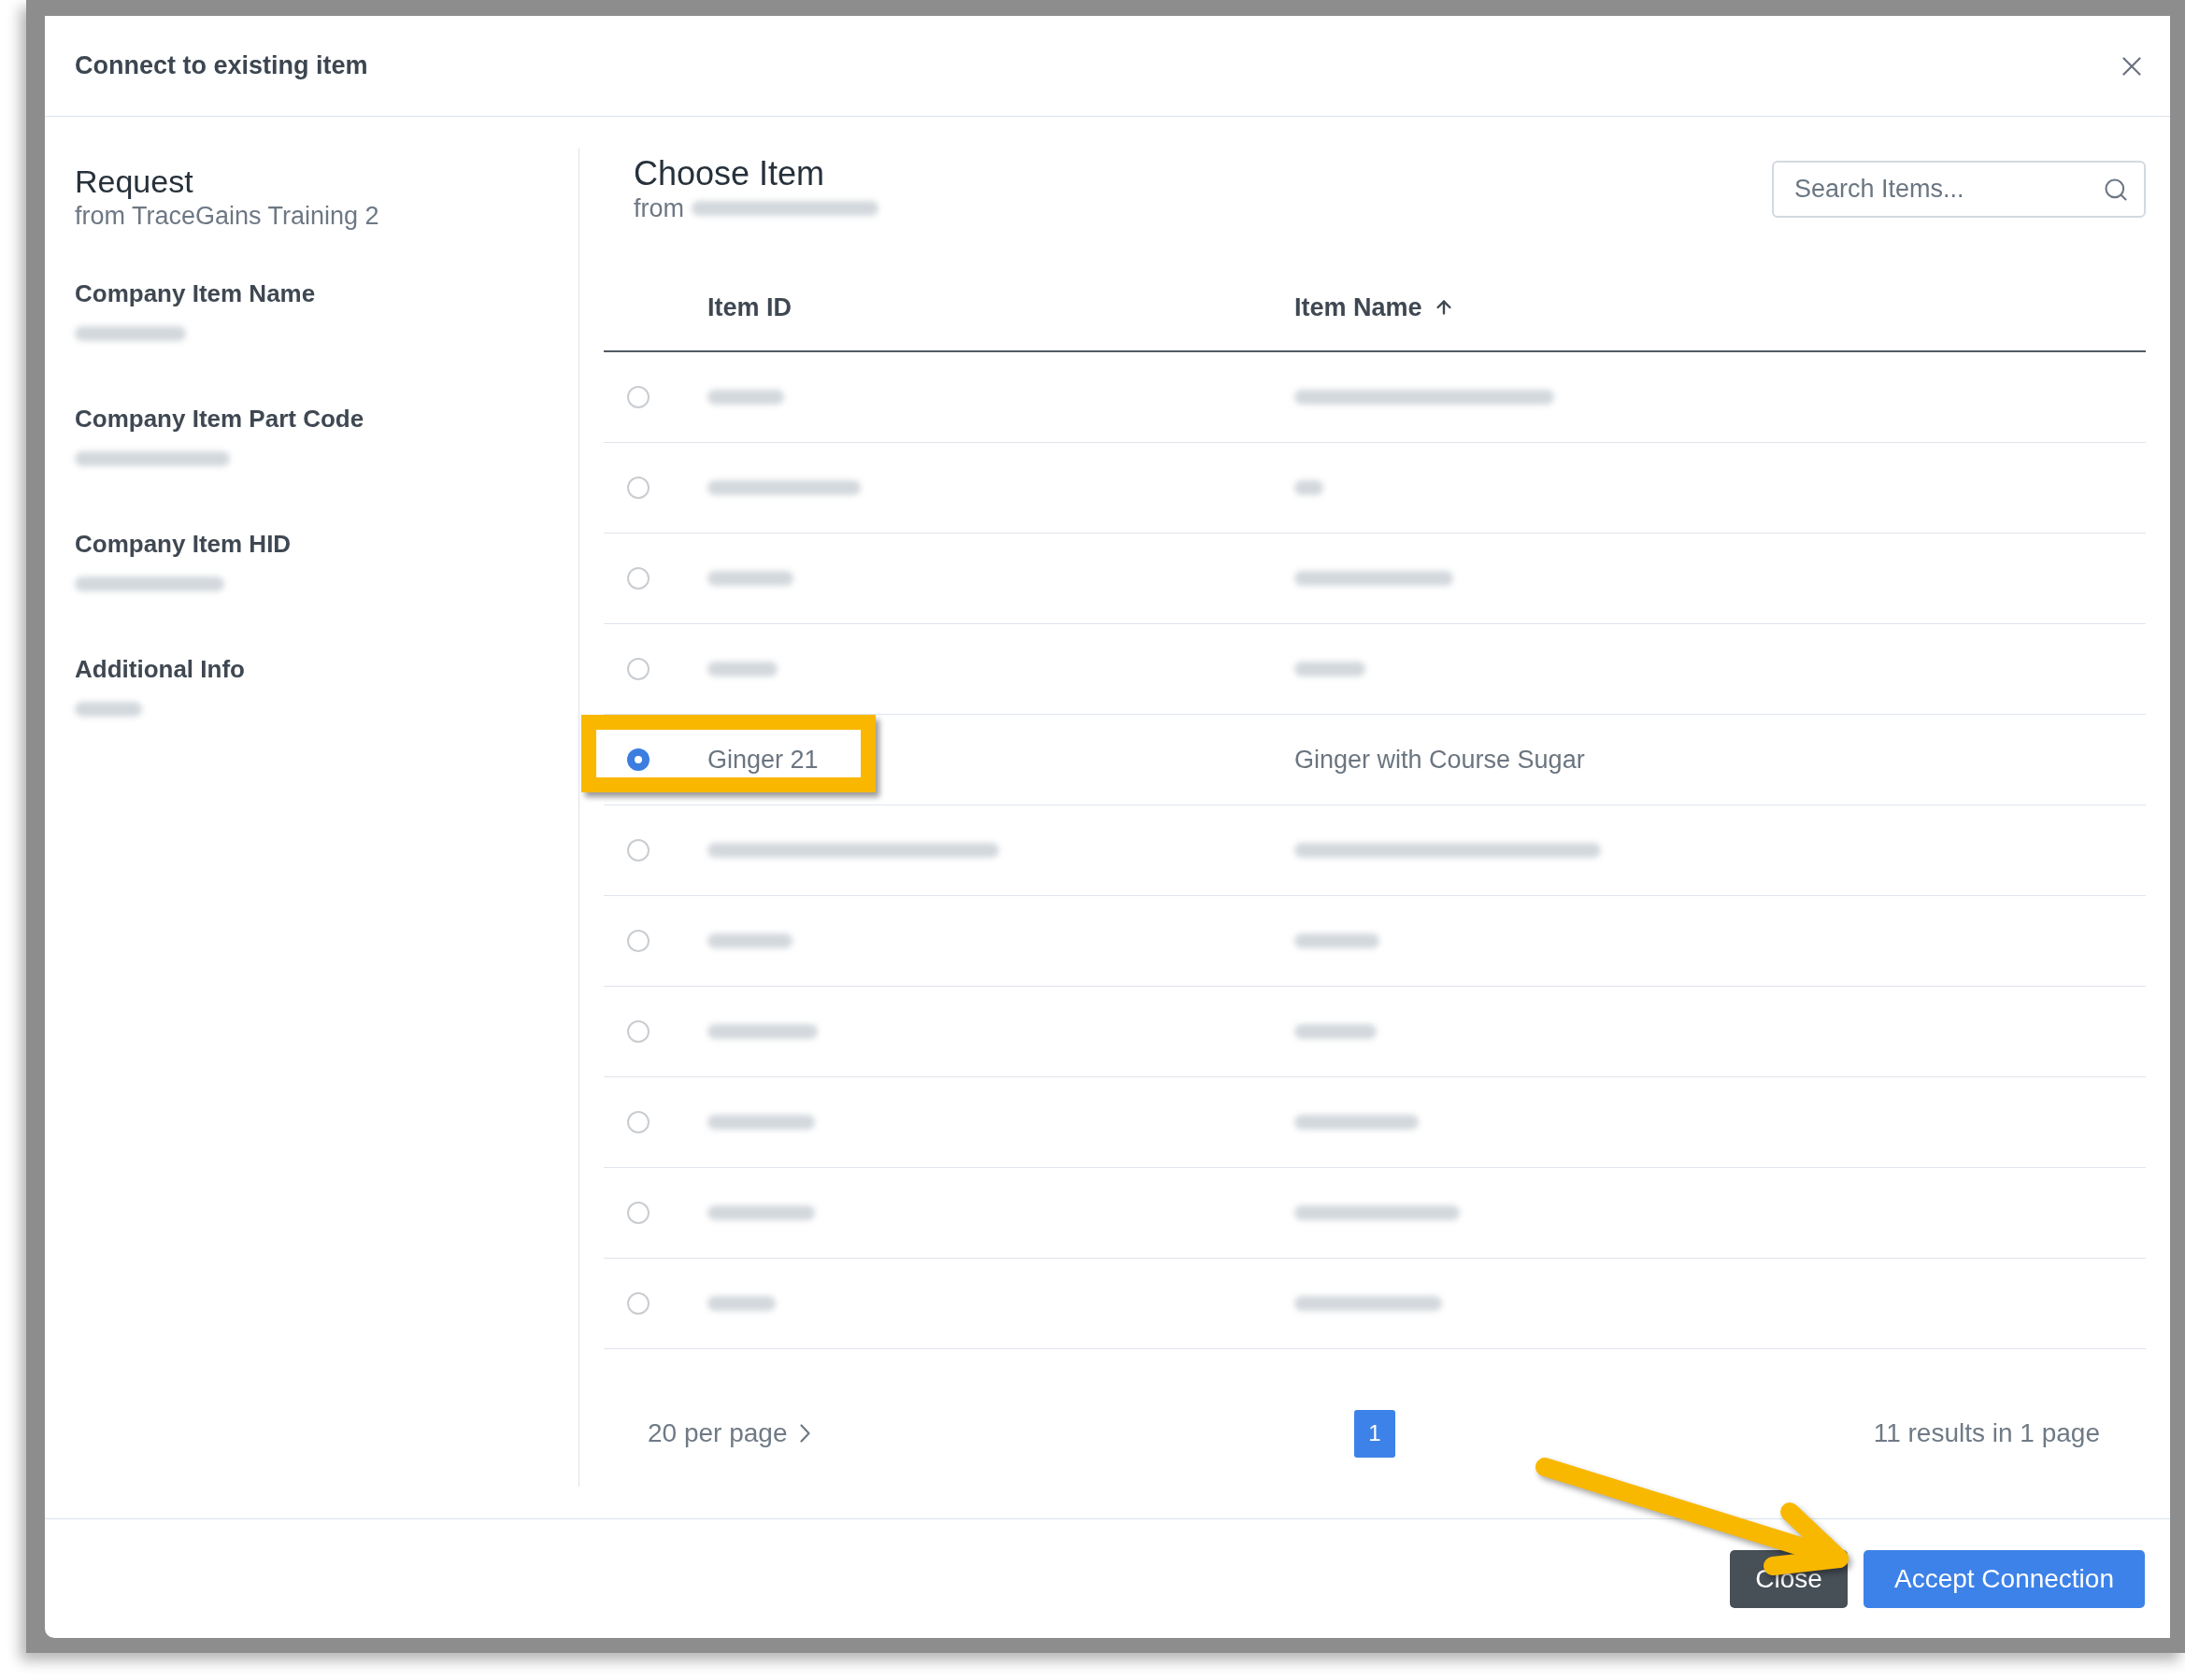  I want to click on chevron-right-icon, so click(805, 1433).